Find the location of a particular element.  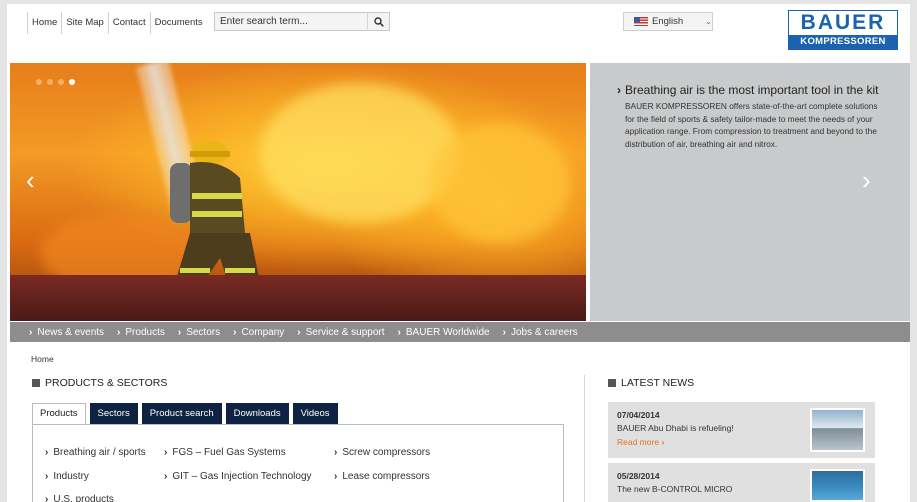

mainnav-sectors: › Sectors is located at coordinates (199, 332).